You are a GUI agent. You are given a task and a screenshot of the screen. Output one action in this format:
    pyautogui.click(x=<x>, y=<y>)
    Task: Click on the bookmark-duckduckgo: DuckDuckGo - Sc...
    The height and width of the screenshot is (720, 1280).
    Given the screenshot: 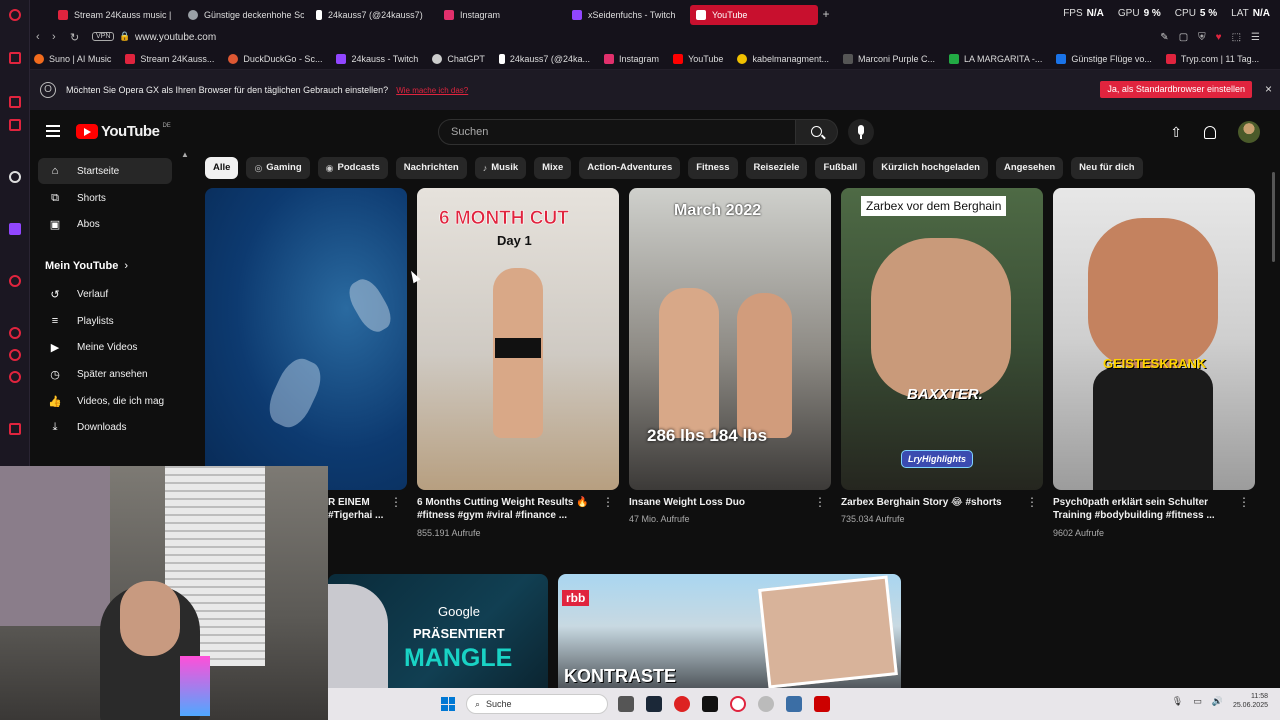 What is the action you would take?
    pyautogui.click(x=275, y=58)
    